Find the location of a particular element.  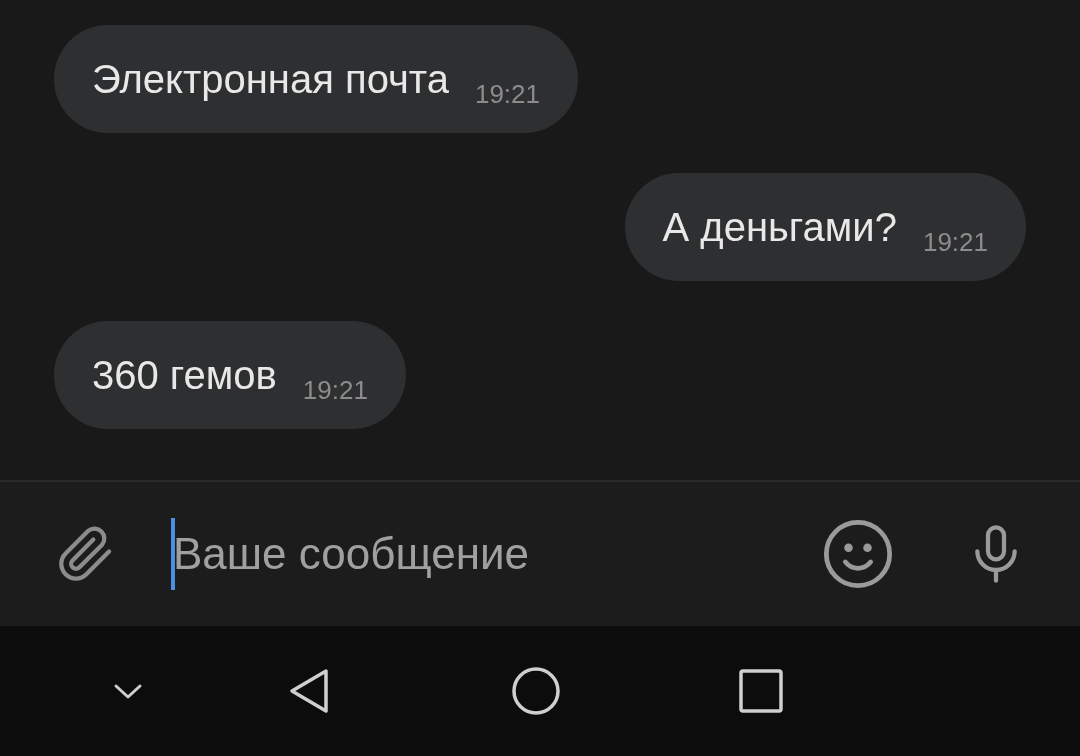

message-field: Ваше сообщение is located at coordinates (453, 554).